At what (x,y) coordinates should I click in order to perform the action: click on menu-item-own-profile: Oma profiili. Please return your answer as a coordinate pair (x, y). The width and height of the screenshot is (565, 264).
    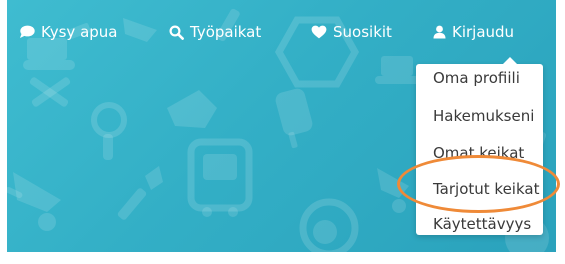
    Looking at the image, I should click on (476, 78).